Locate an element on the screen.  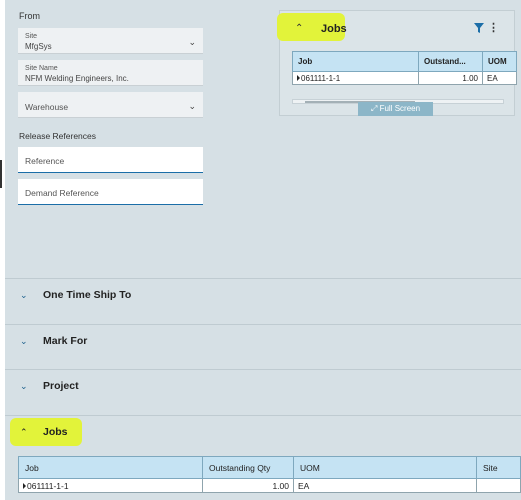
reference-input: Reference is located at coordinates (110, 160).